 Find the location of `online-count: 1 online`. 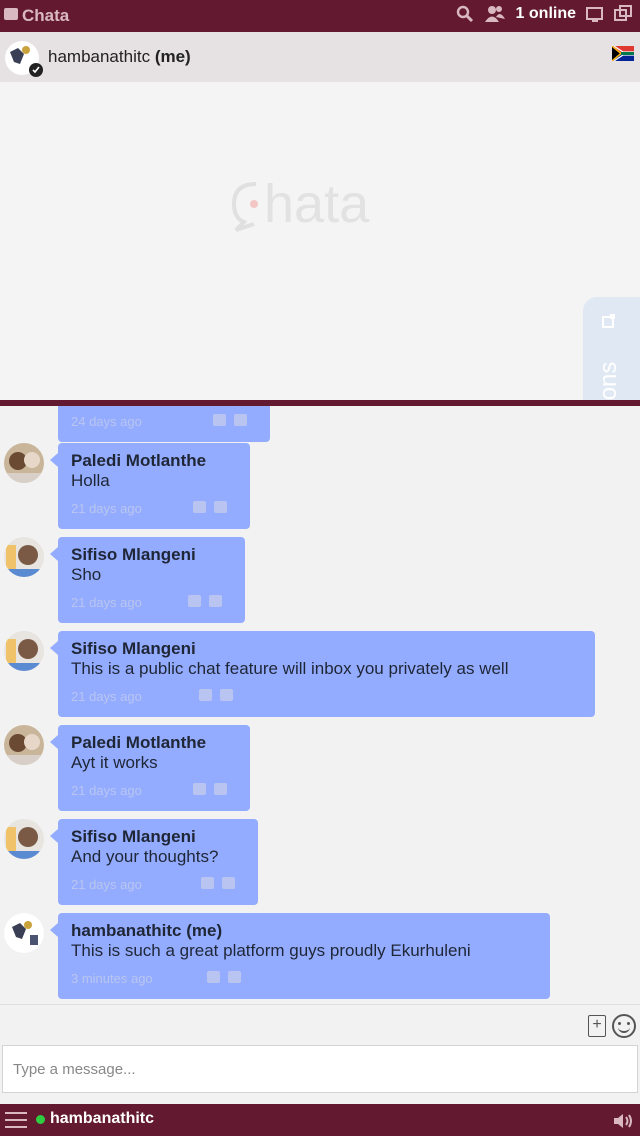

online-count: 1 online is located at coordinates (546, 14).